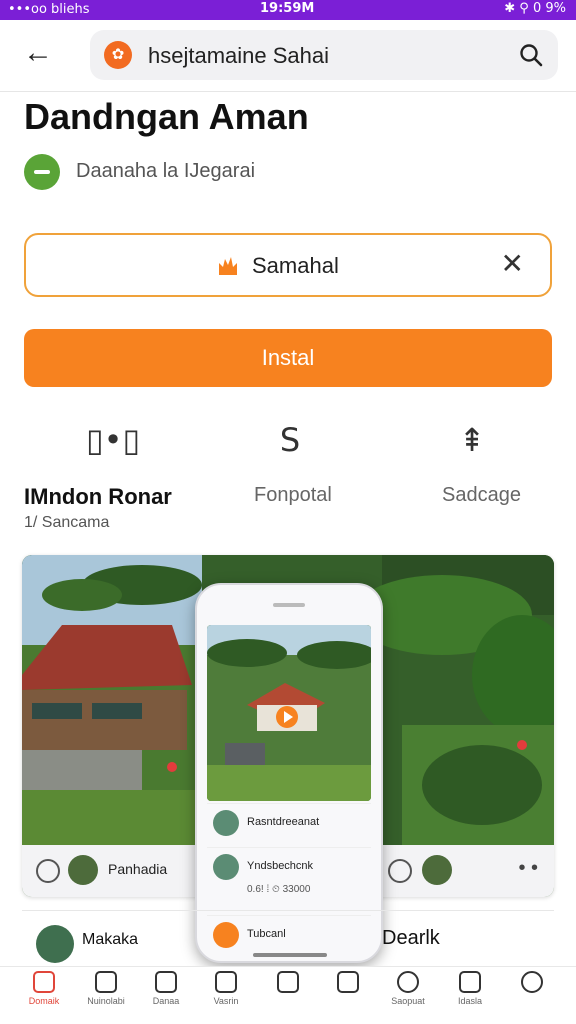  I want to click on carrier-label: •••oo bliehs, so click(49, 9).